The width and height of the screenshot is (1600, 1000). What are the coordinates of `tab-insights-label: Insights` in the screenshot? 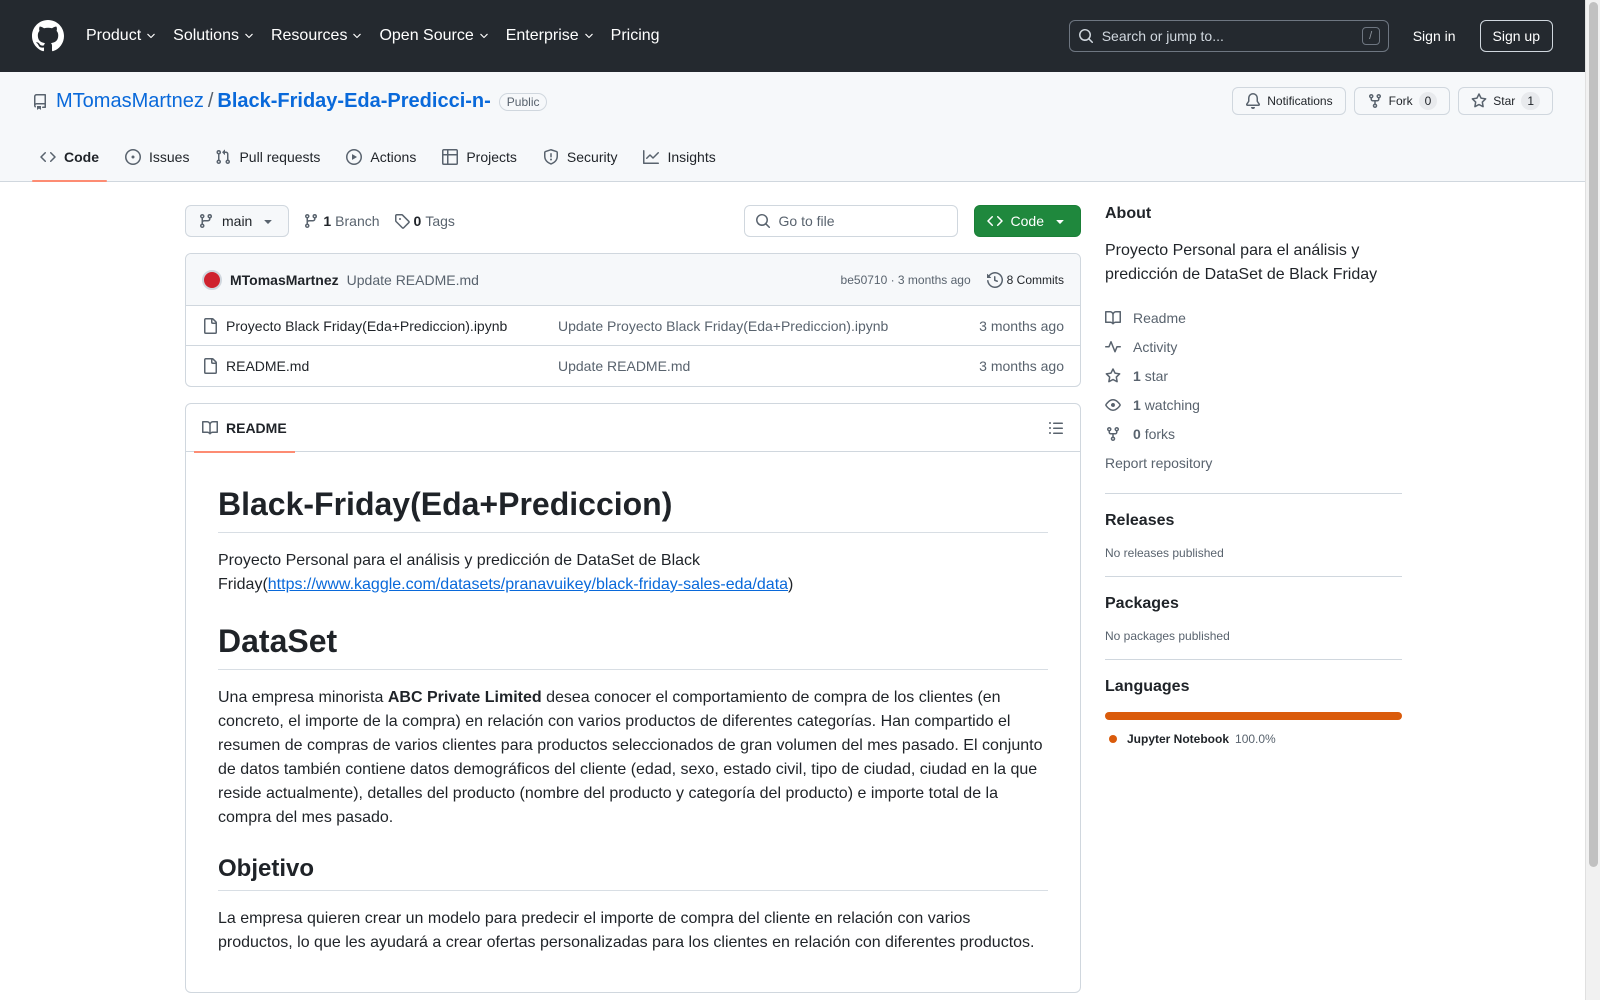 It's located at (691, 157).